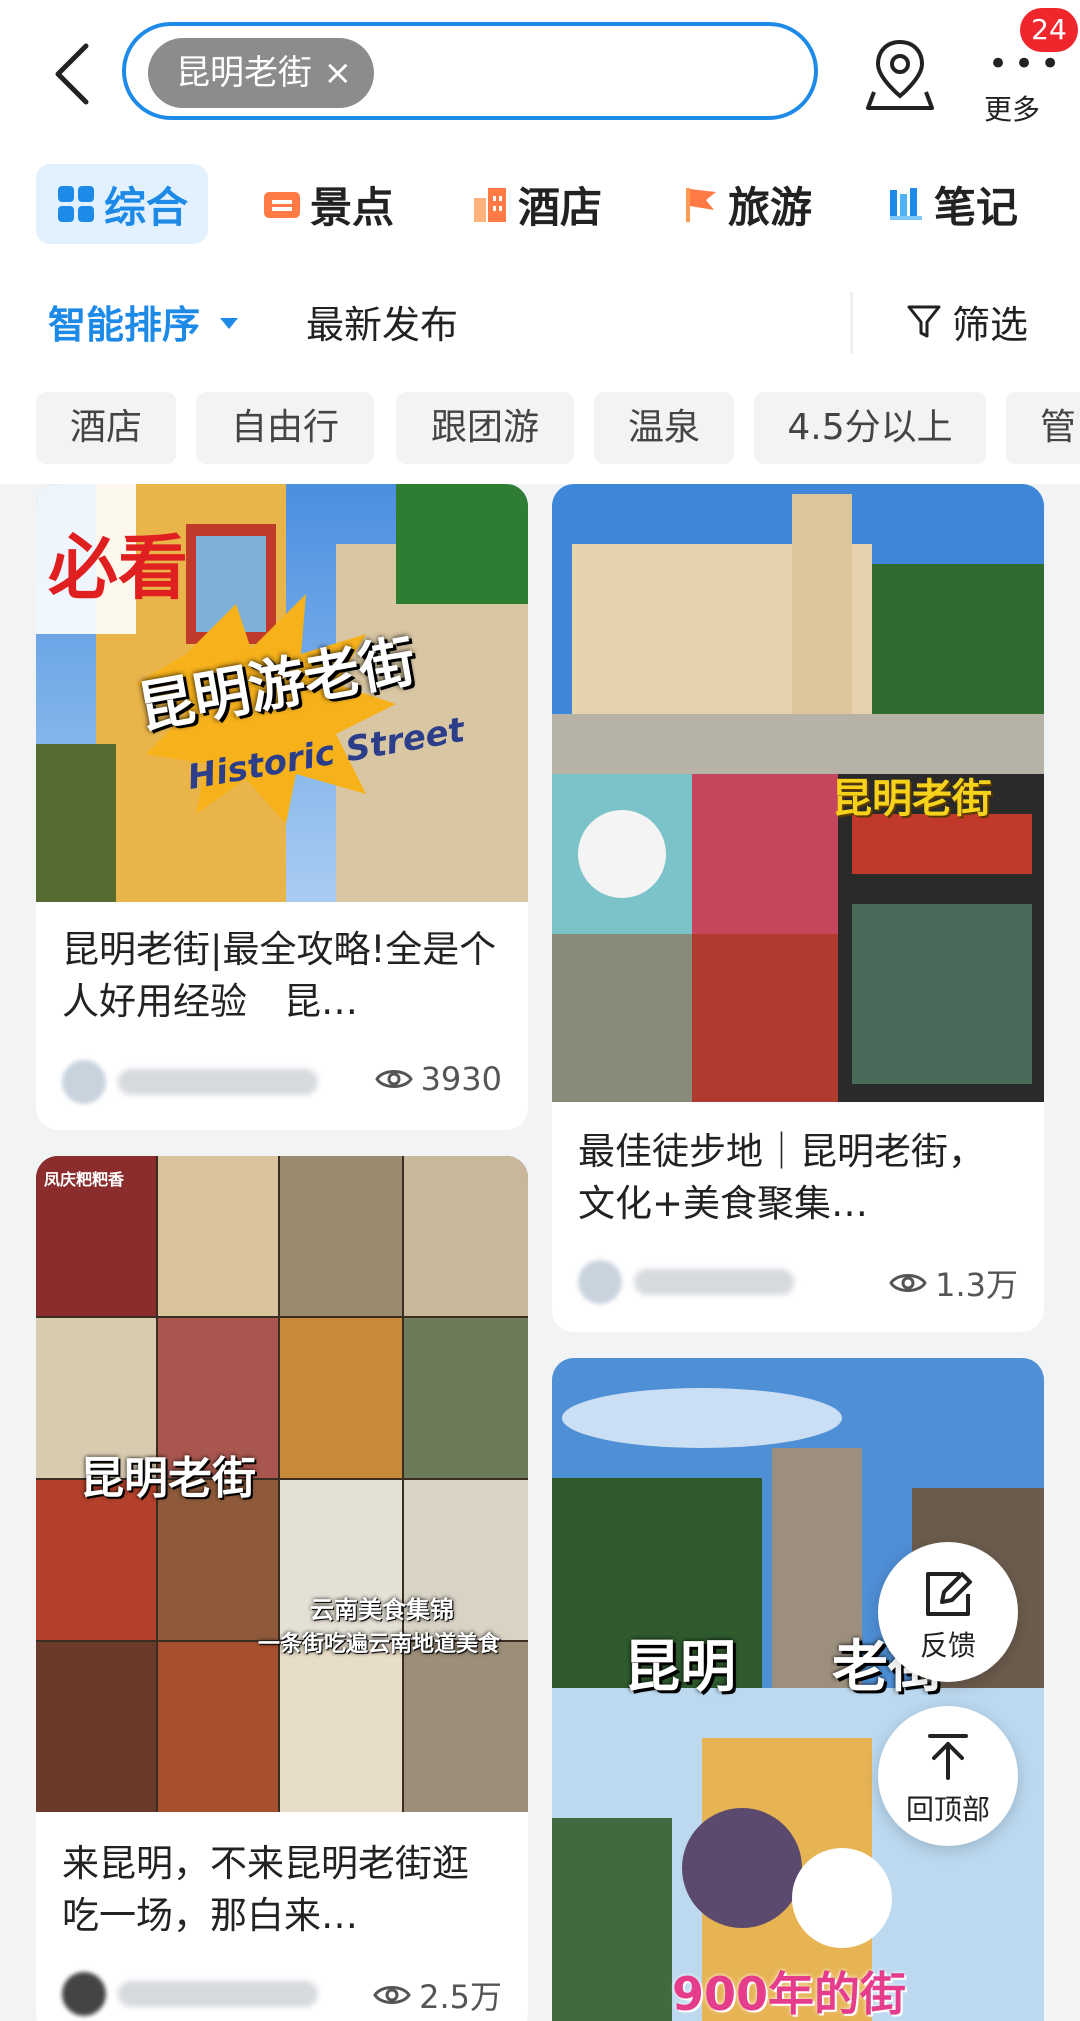 This screenshot has width=1080, height=2021. I want to click on tag-chip: 温泉, so click(664, 428).